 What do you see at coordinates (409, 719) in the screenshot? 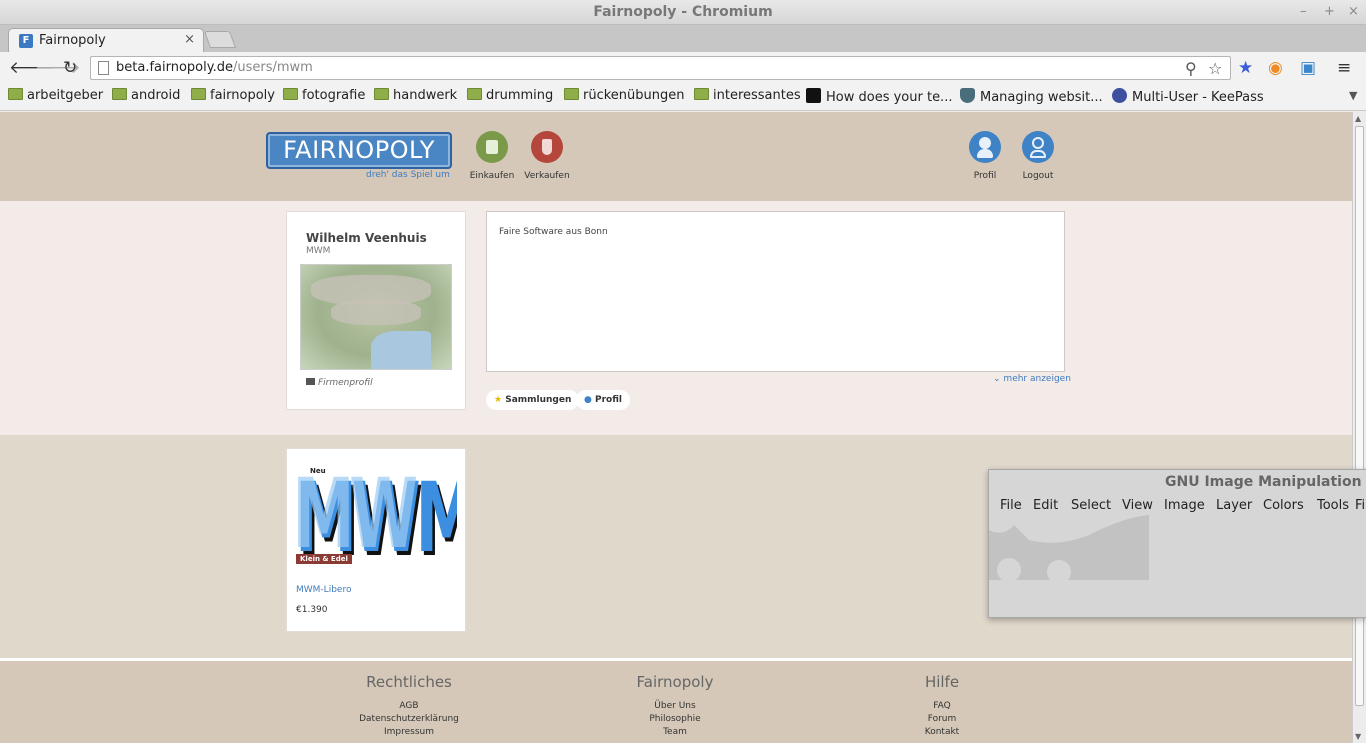
I see `footer-link-privacy: Datenschutzerklärung` at bounding box center [409, 719].